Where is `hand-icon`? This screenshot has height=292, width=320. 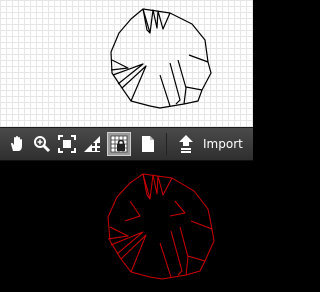
hand-icon is located at coordinates (17, 144).